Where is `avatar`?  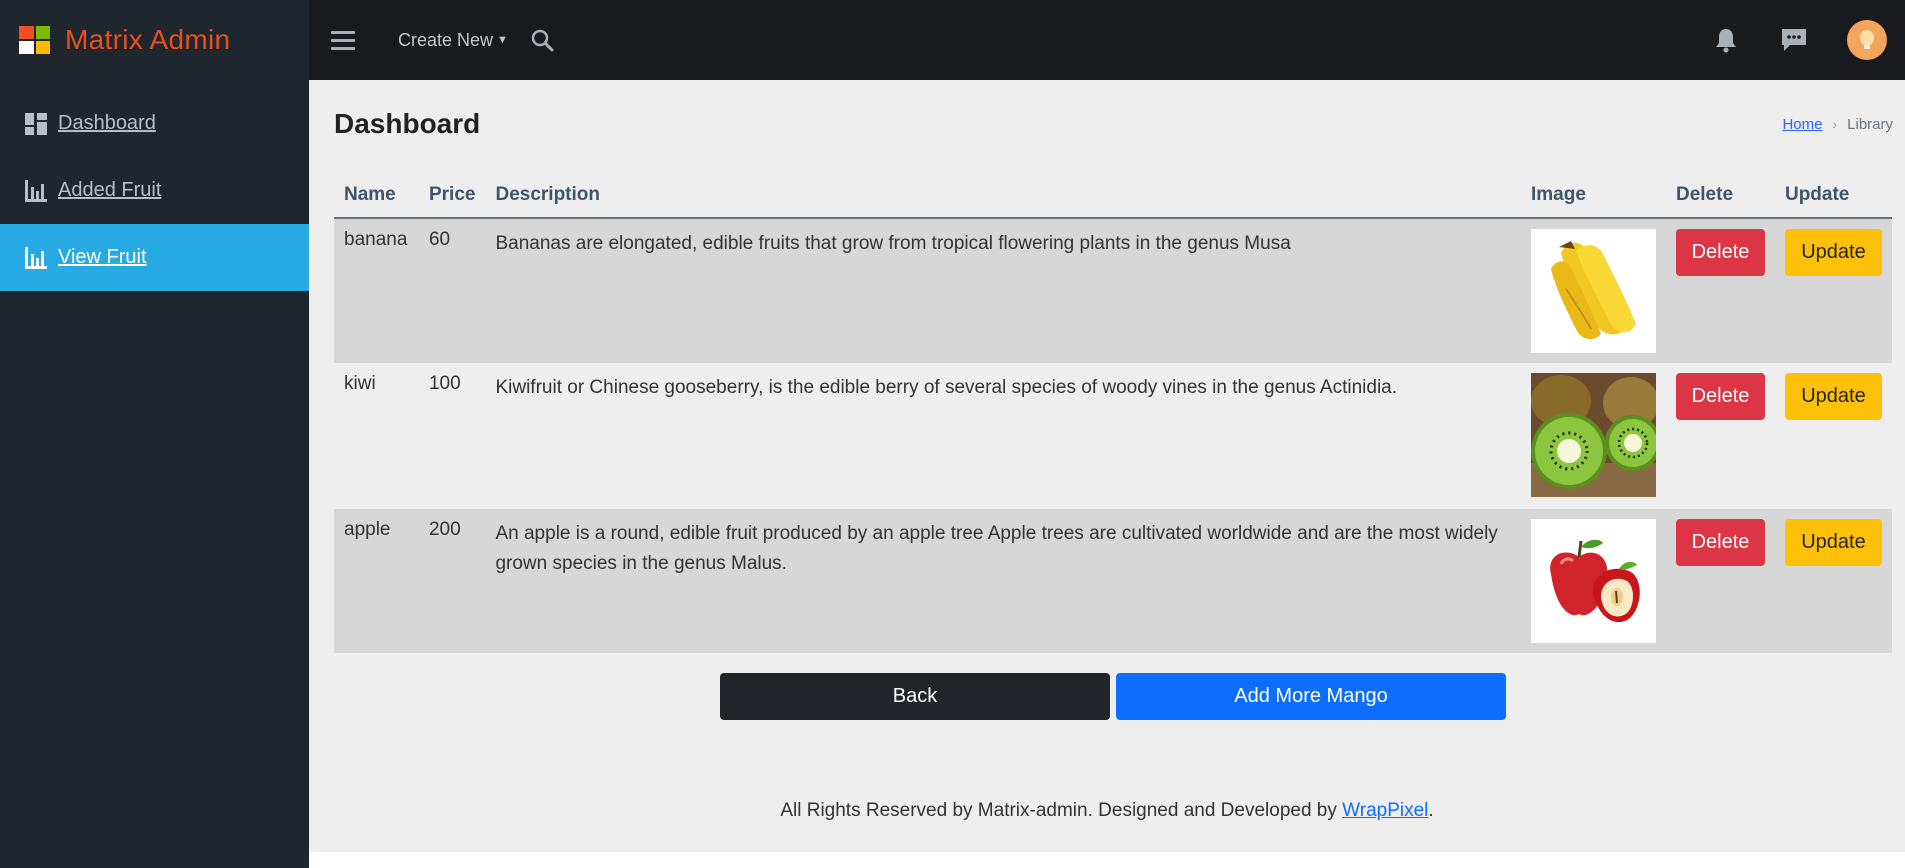 avatar is located at coordinates (1867, 40).